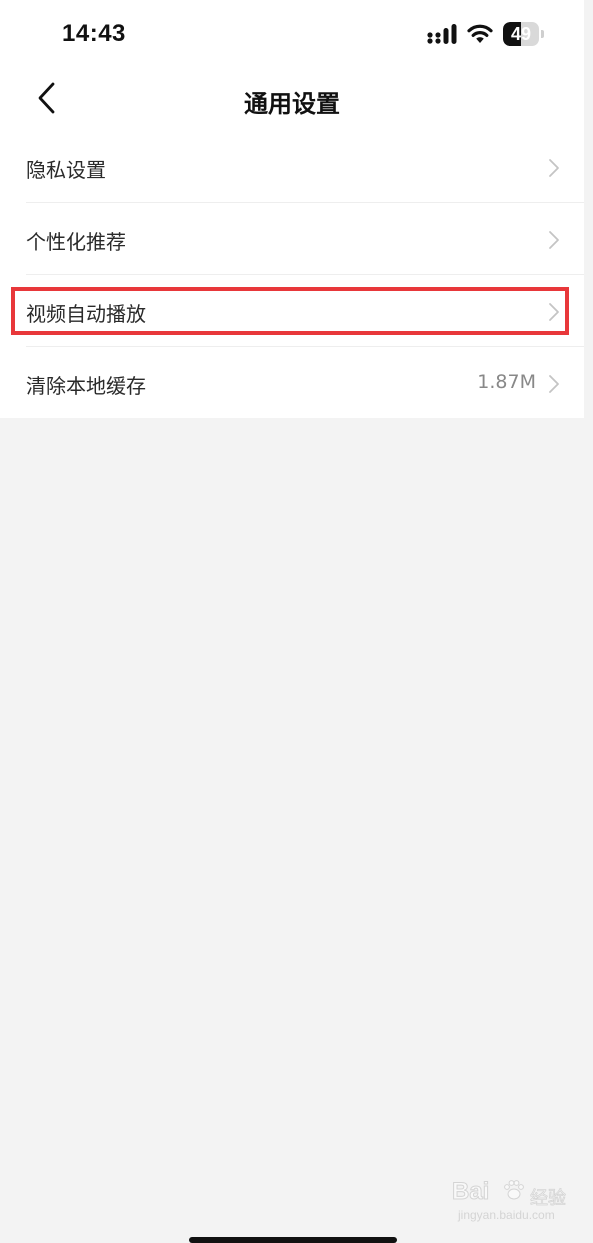 This screenshot has height=1243, width=593. What do you see at coordinates (506, 382) in the screenshot?
I see `cache-size-value: 1.87M` at bounding box center [506, 382].